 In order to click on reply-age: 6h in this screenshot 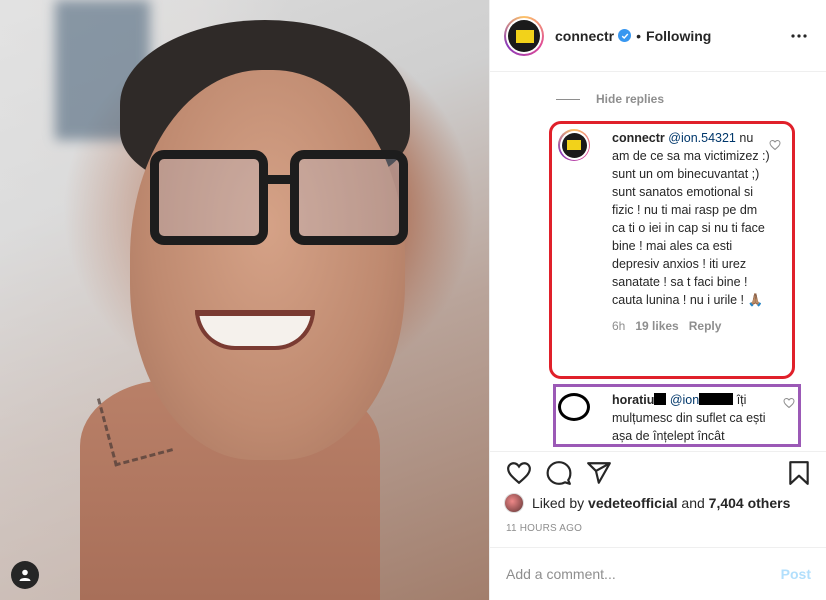, I will do `click(618, 326)`.